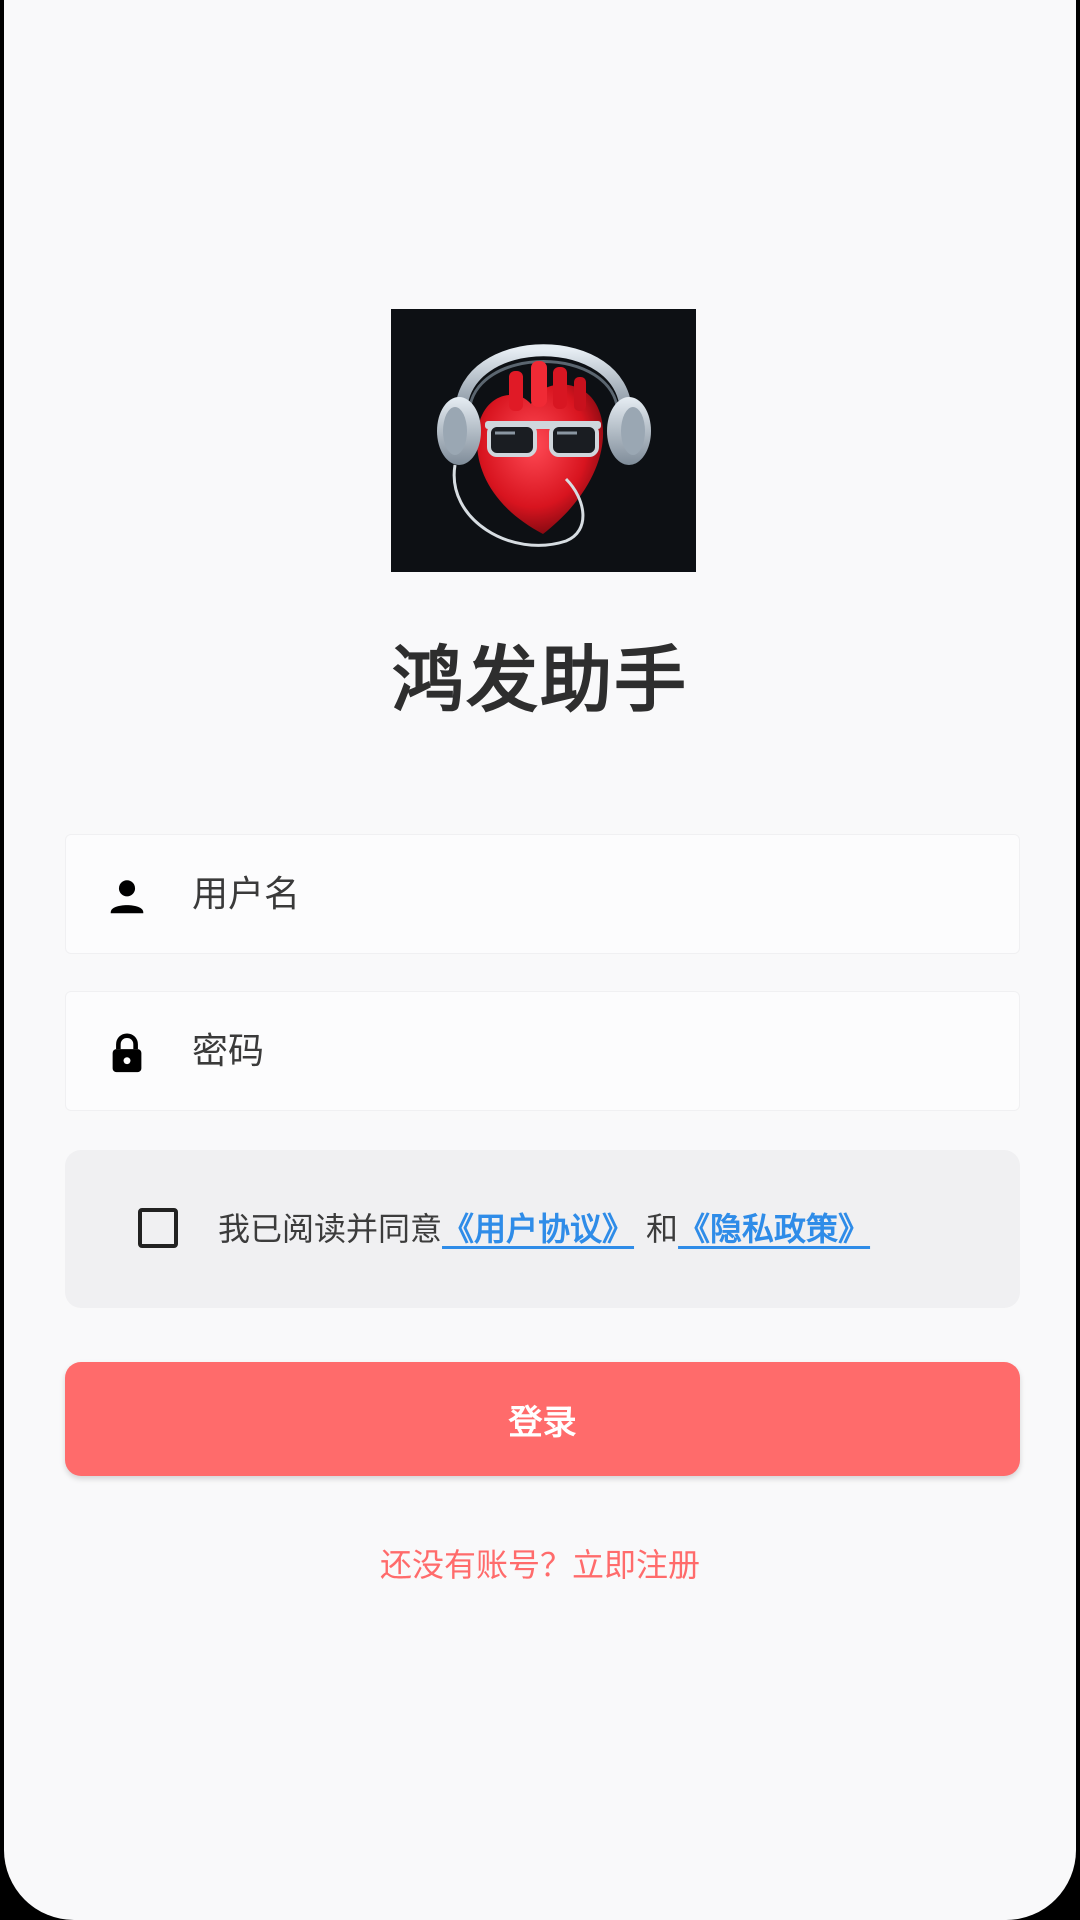 Image resolution: width=1080 pixels, height=1920 pixels. I want to click on person-icon, so click(127, 896).